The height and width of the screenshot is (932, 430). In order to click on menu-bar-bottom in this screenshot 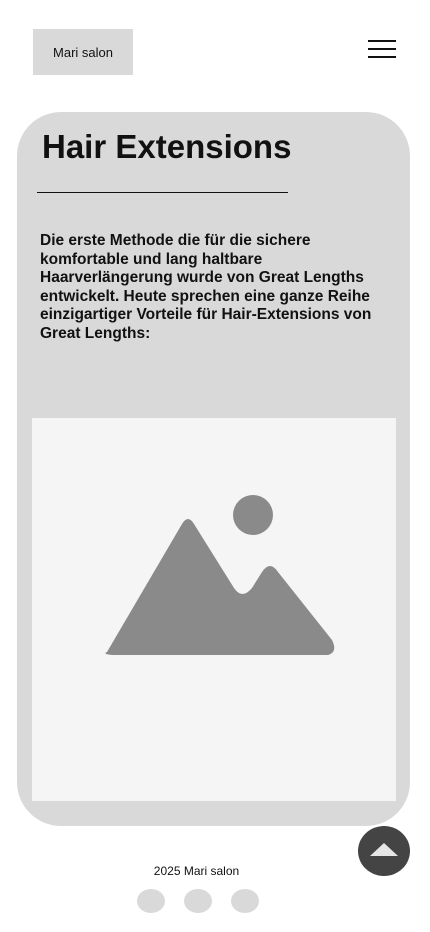, I will do `click(382, 57)`.